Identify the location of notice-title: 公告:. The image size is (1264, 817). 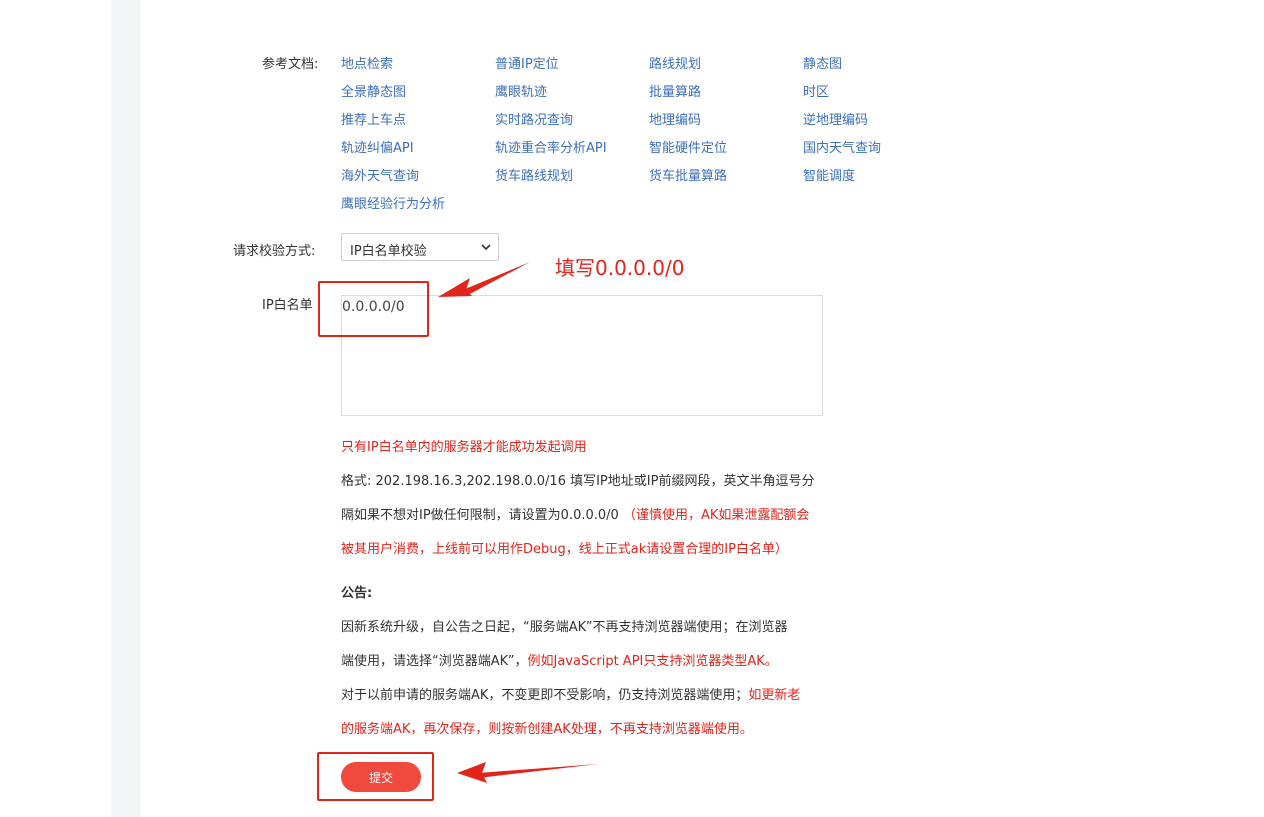
(357, 593).